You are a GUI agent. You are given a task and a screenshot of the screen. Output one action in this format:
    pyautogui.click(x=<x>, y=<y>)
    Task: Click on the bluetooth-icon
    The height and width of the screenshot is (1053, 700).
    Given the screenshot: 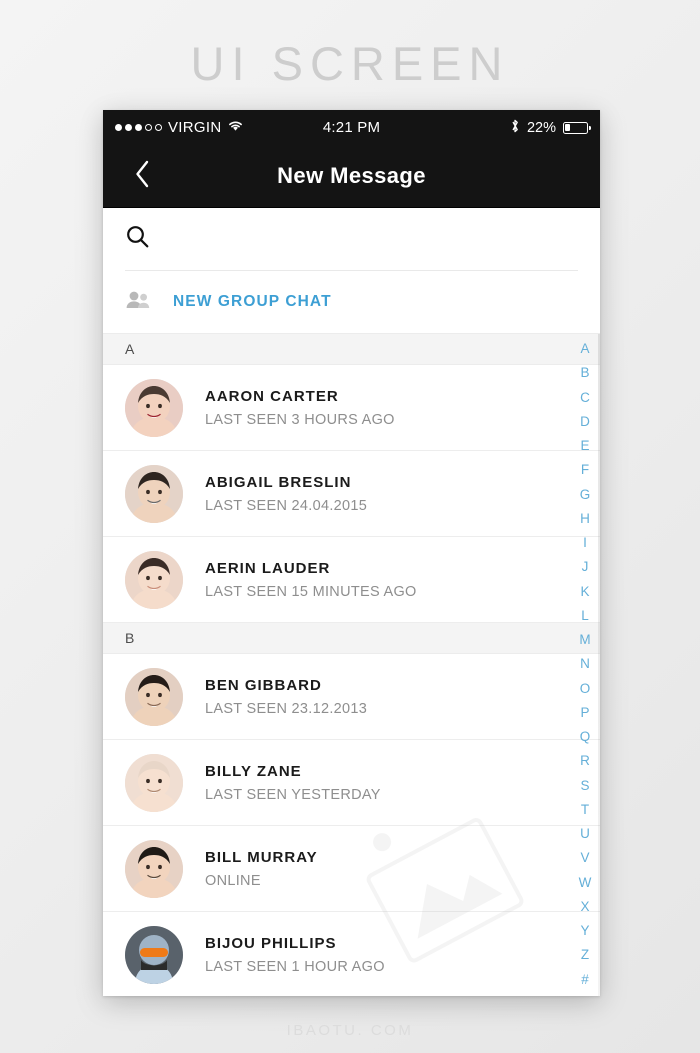 What is the action you would take?
    pyautogui.click(x=515, y=128)
    